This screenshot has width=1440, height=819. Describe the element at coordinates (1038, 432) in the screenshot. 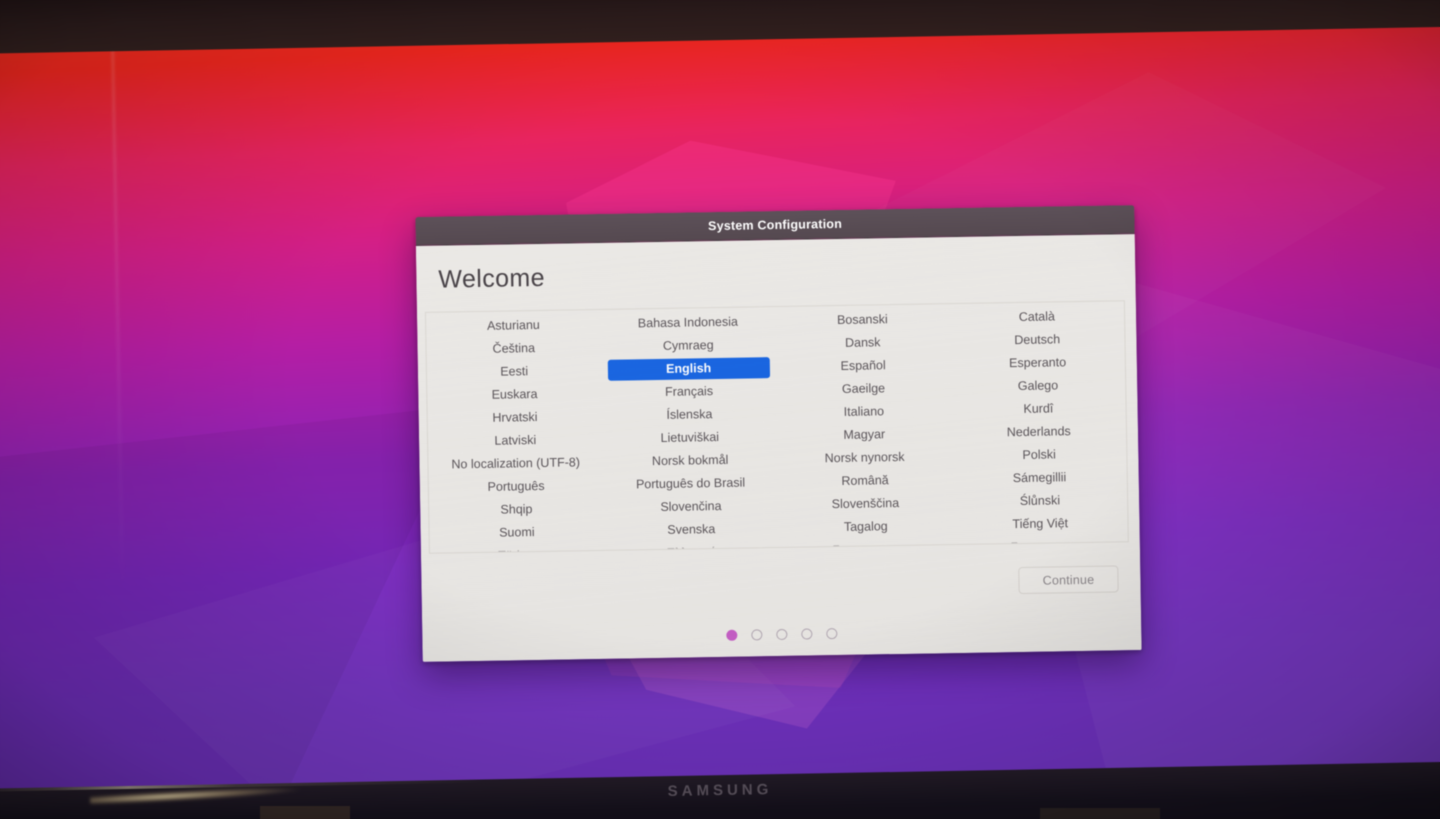

I see `language-option: Nederlands` at that location.